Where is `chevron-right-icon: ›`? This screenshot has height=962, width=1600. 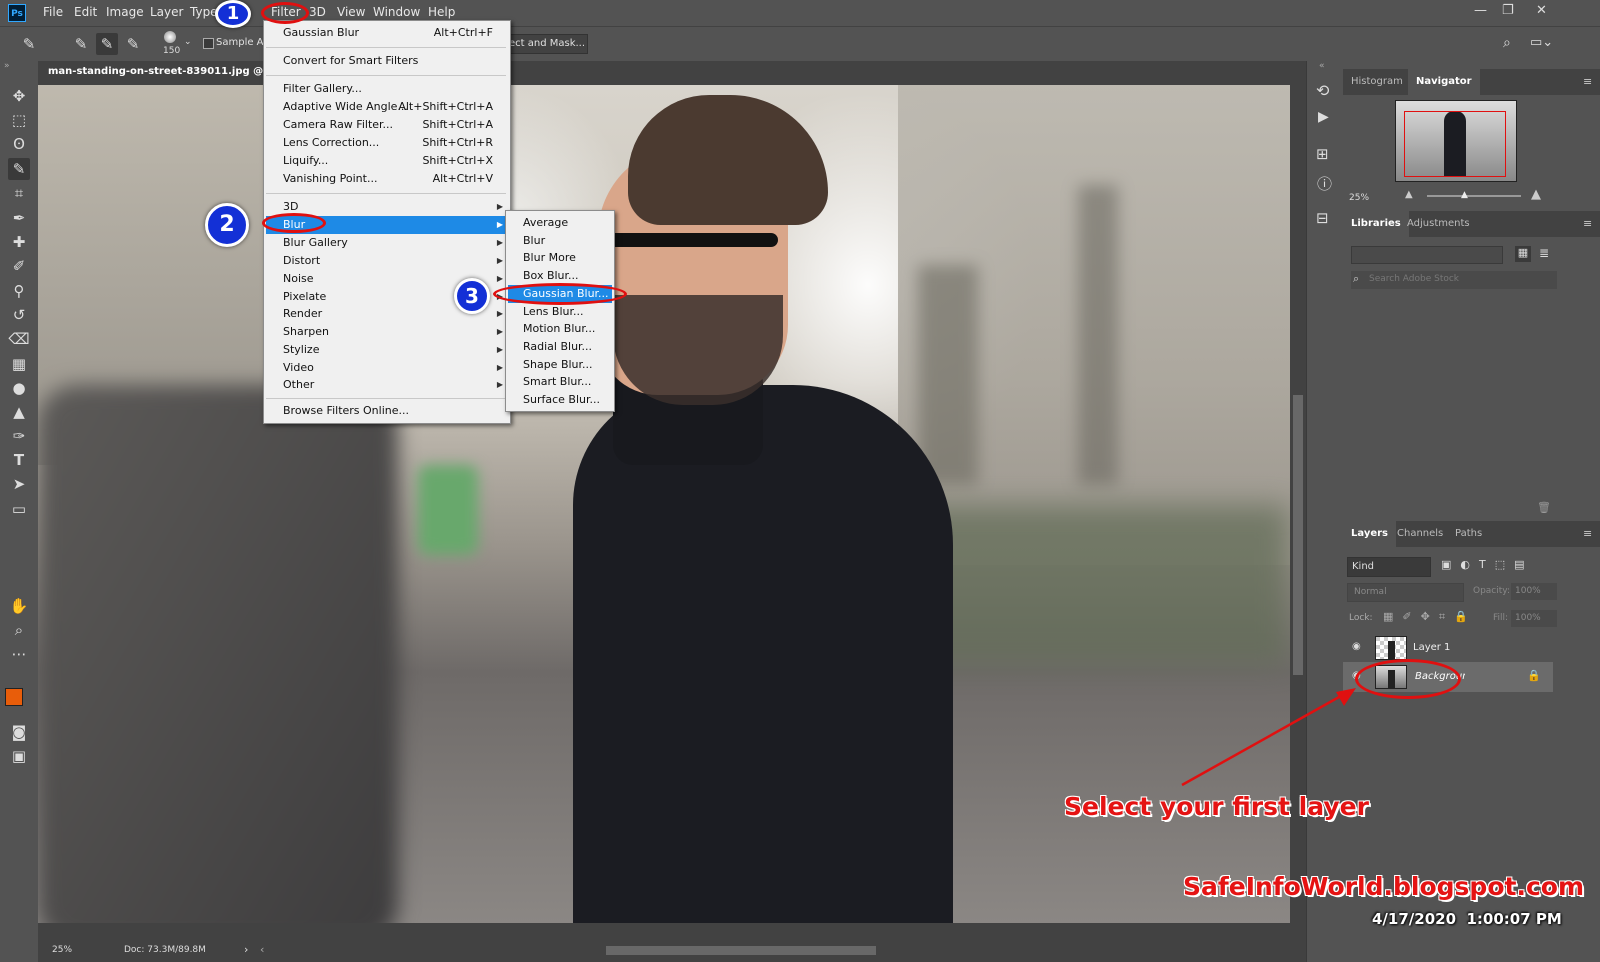 chevron-right-icon: › is located at coordinates (246, 949).